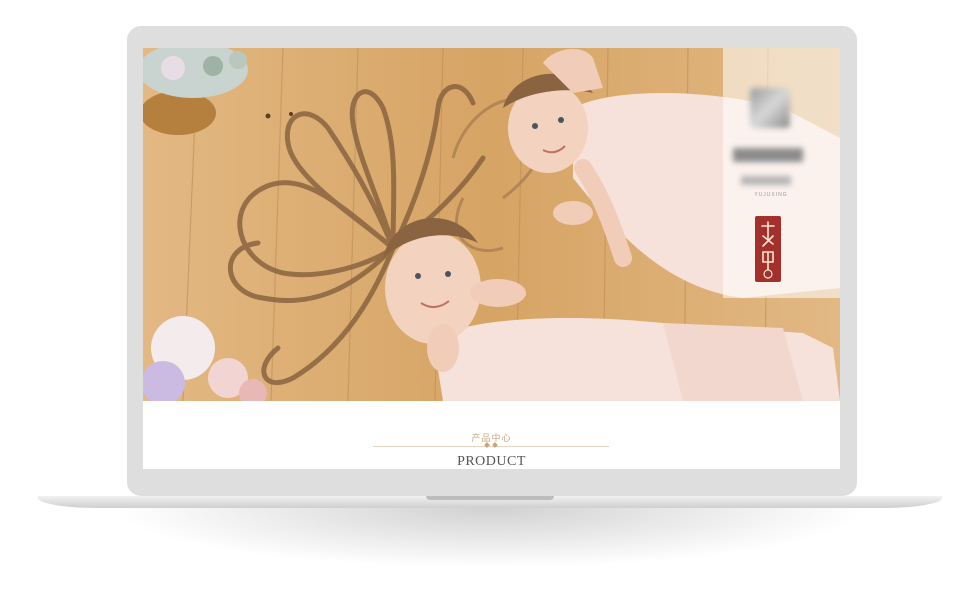  Describe the element at coordinates (768, 155) in the screenshot. I see `blurred-brand-name` at that location.